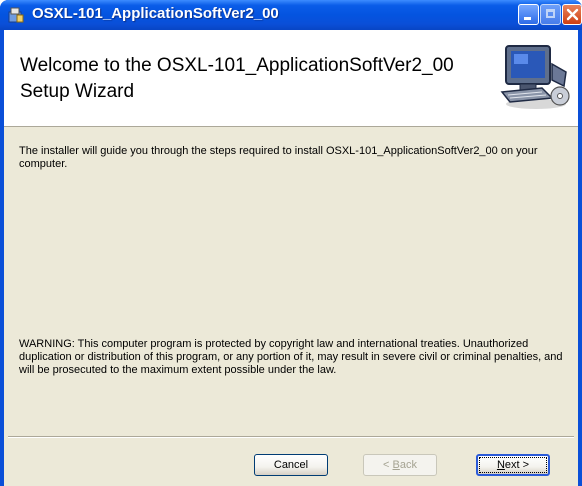 This screenshot has width=582, height=486. I want to click on close-icon, so click(572, 14).